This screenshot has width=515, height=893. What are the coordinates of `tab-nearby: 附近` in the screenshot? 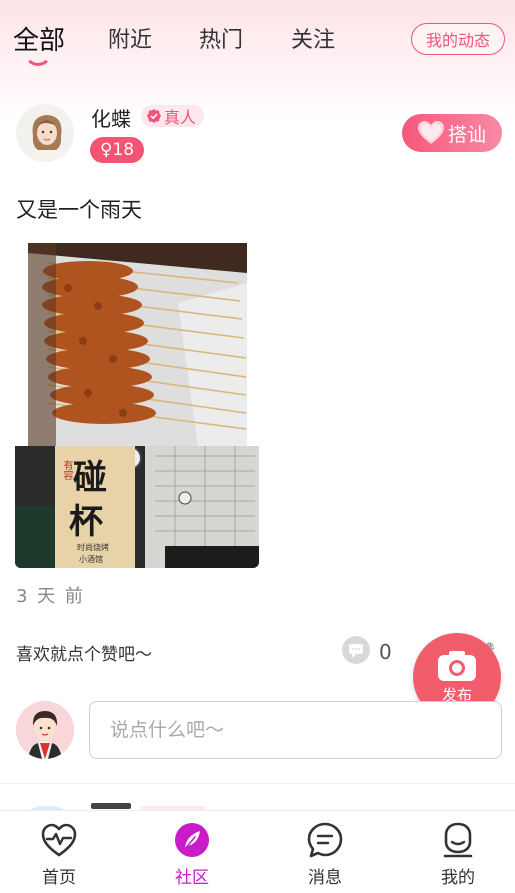 It's located at (130, 38).